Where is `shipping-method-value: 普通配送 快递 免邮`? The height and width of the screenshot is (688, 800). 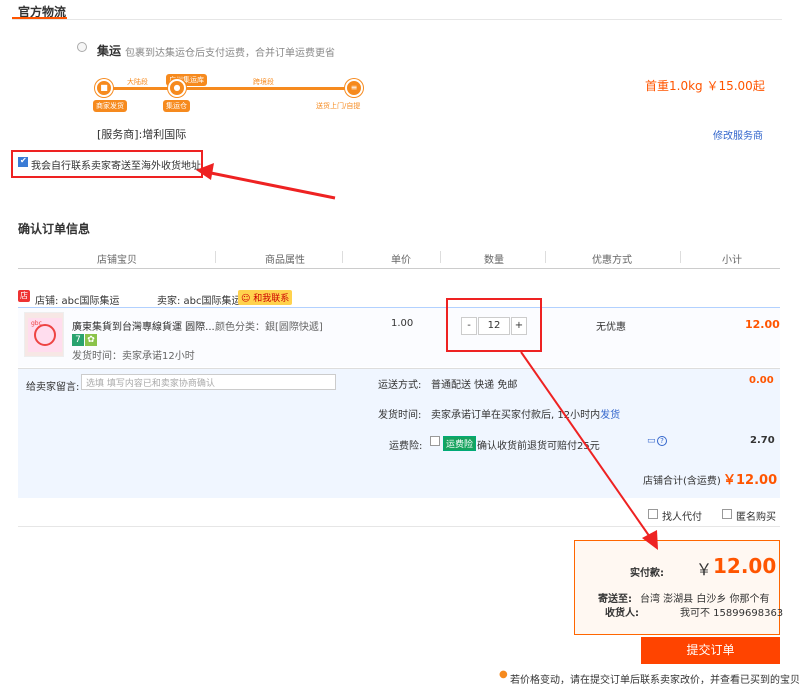 shipping-method-value: 普通配送 快递 免邮 is located at coordinates (474, 385).